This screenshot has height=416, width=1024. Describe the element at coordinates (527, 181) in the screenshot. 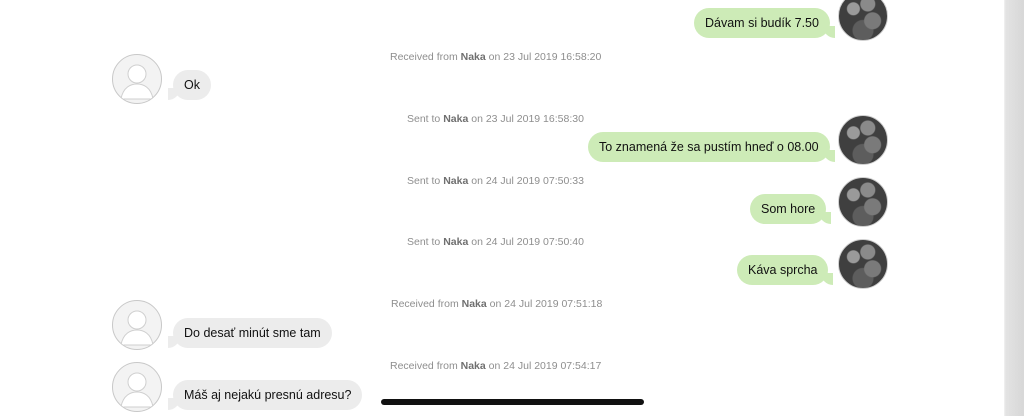

I see `timestamp-date: on 24 Jul 2019 07:50:33` at that location.